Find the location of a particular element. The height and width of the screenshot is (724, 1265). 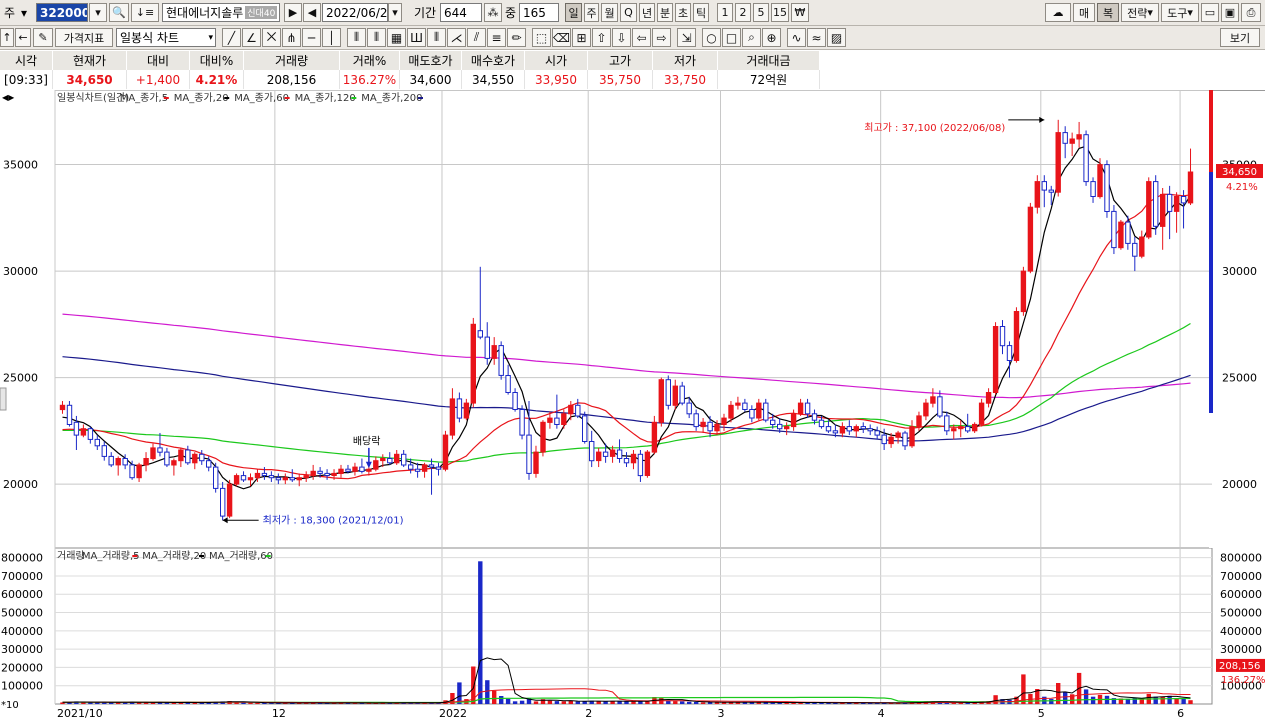

tools-button: 도구 ▾ is located at coordinates (1180, 12).